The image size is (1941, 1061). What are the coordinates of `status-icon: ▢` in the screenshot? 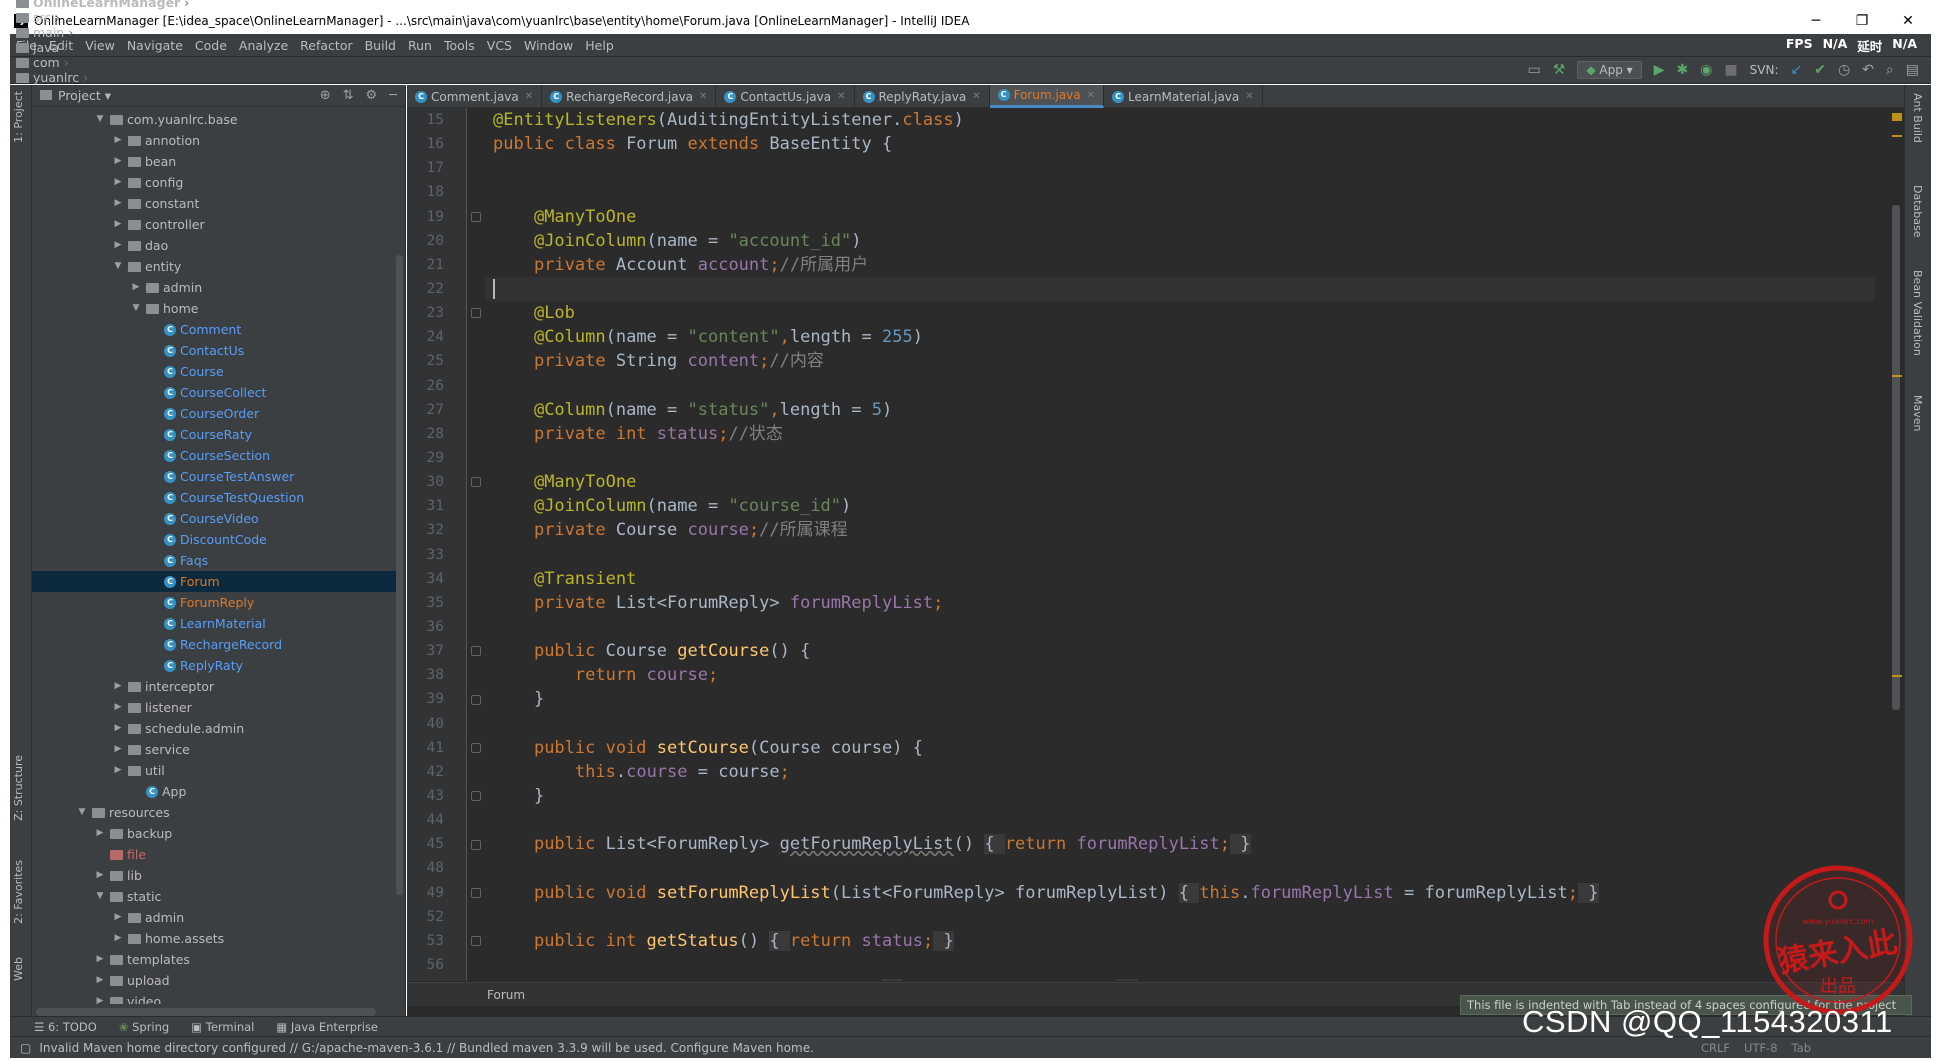 It's located at (25, 1048).